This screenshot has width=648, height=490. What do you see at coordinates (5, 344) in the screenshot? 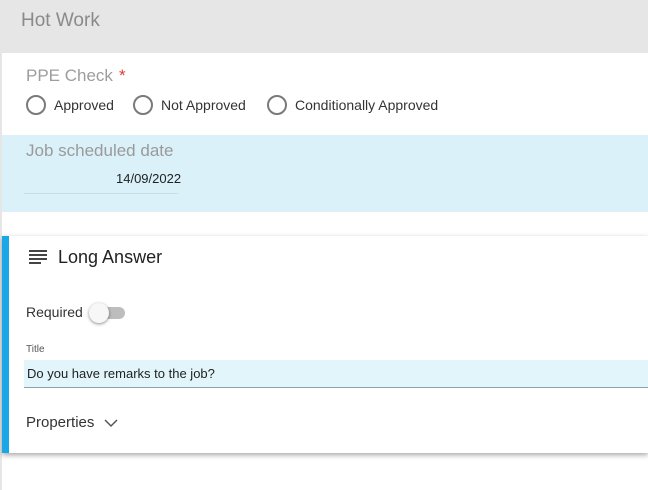
I see `card-accent-bar` at bounding box center [5, 344].